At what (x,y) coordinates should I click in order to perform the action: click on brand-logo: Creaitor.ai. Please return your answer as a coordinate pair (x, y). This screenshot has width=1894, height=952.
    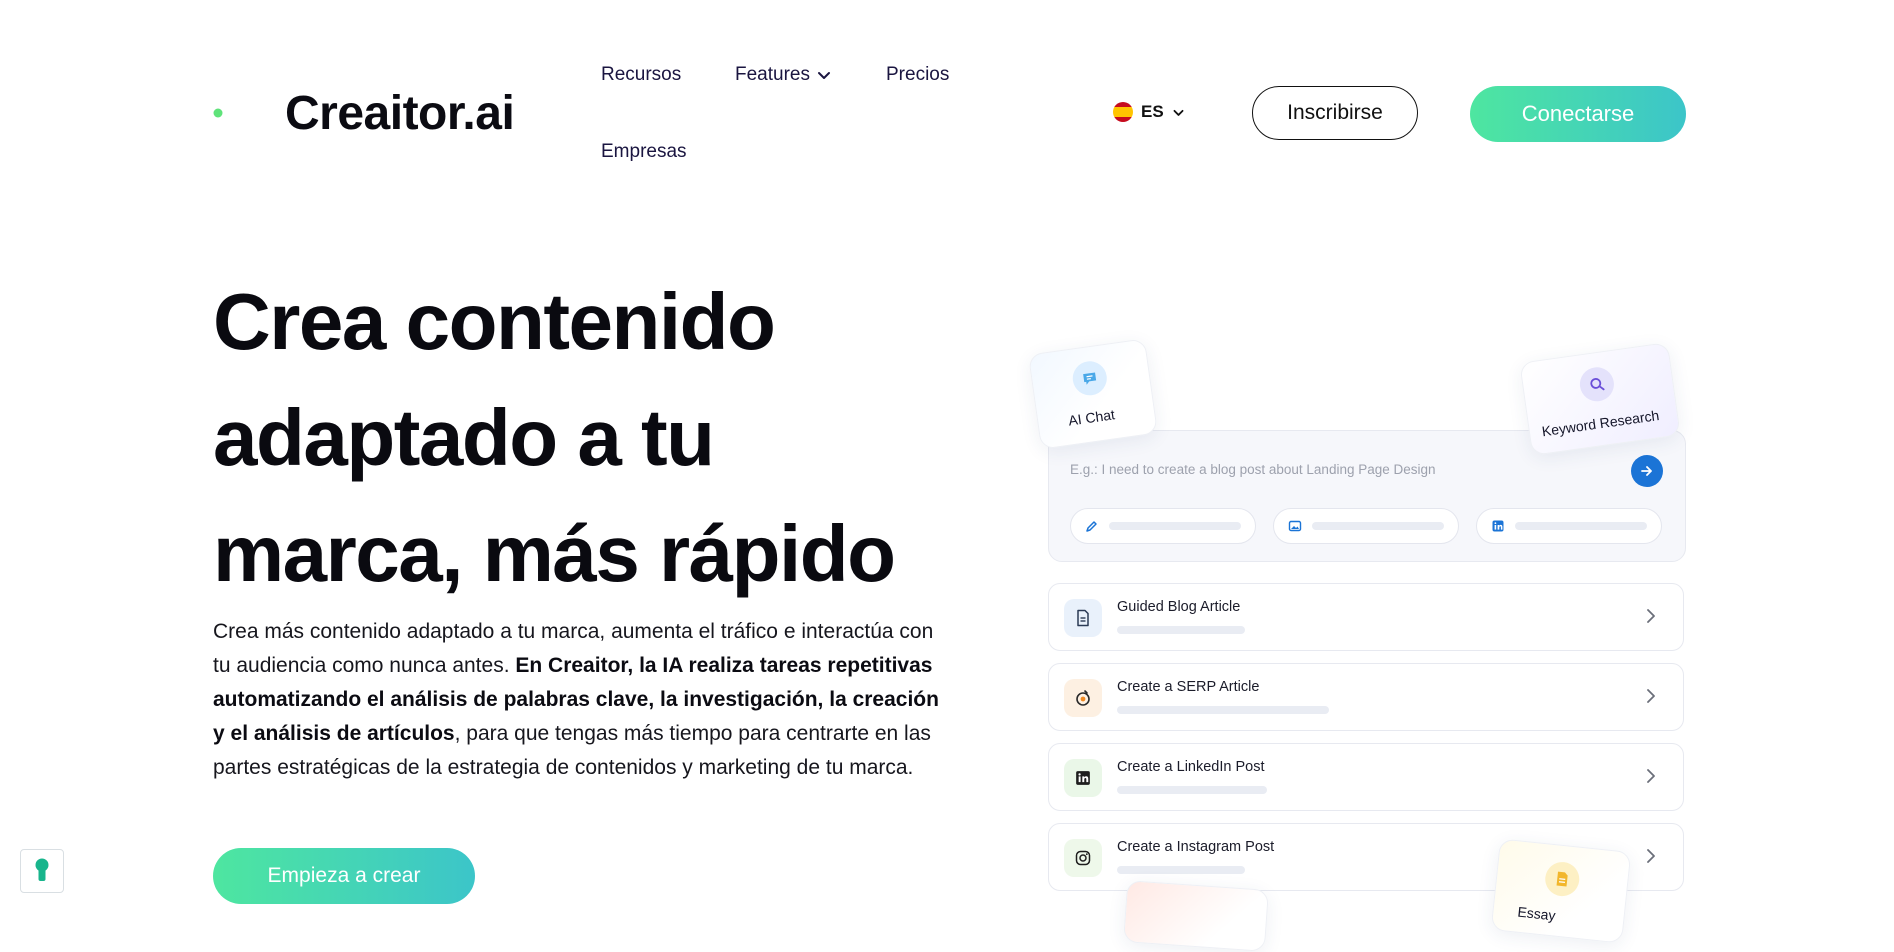
    Looking at the image, I should click on (364, 113).